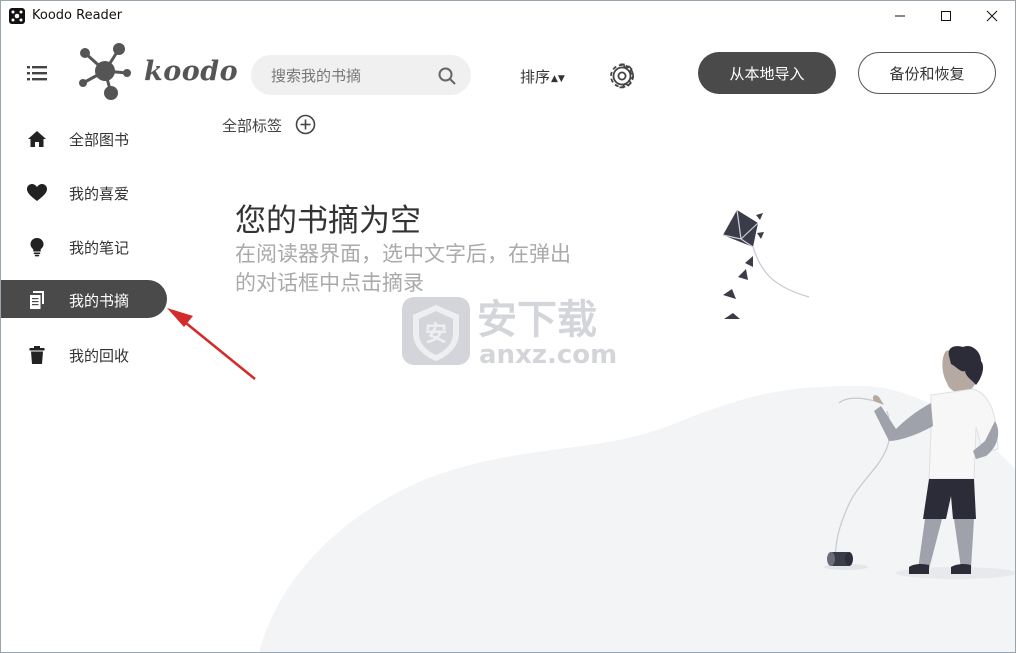 This screenshot has height=653, width=1016. What do you see at coordinates (37, 192) in the screenshot?
I see `heart-icon` at bounding box center [37, 192].